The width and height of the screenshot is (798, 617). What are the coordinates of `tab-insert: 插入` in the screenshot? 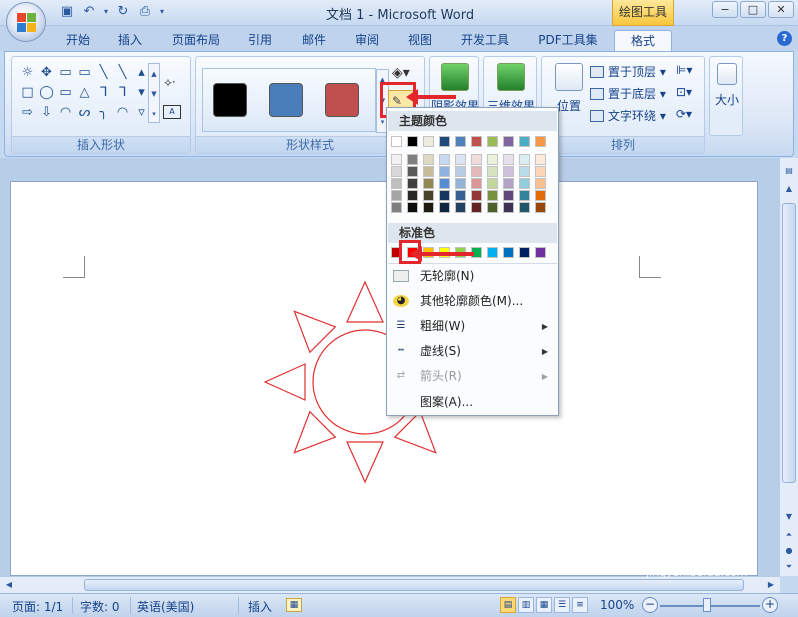 It's located at (130, 40).